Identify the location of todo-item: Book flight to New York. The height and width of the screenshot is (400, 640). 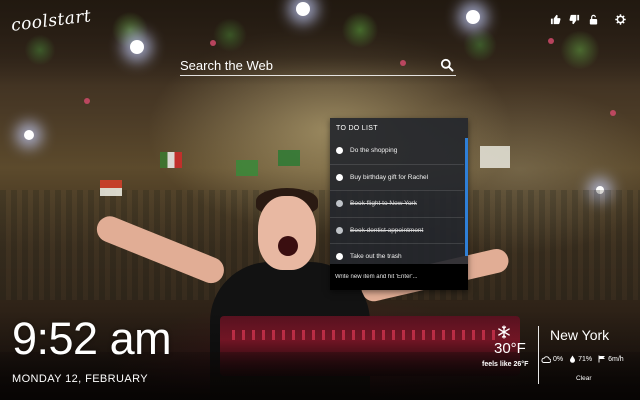
(397, 204).